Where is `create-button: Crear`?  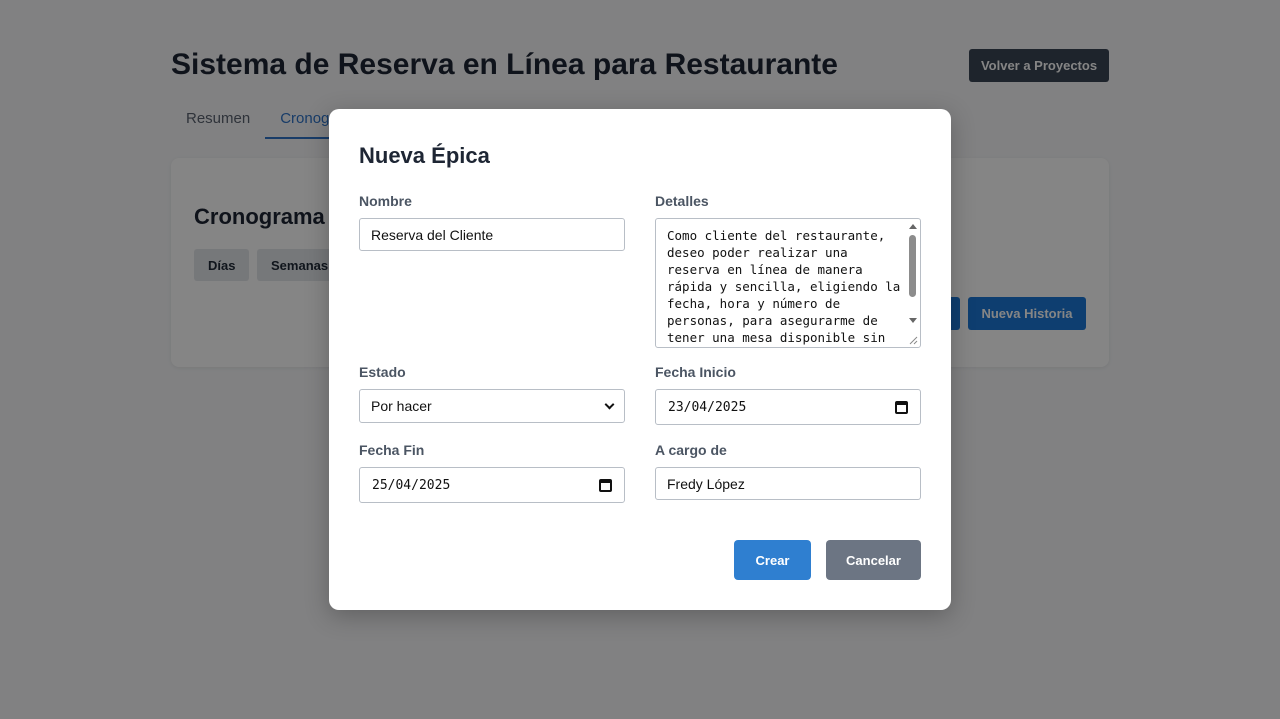 create-button: Crear is located at coordinates (772, 560).